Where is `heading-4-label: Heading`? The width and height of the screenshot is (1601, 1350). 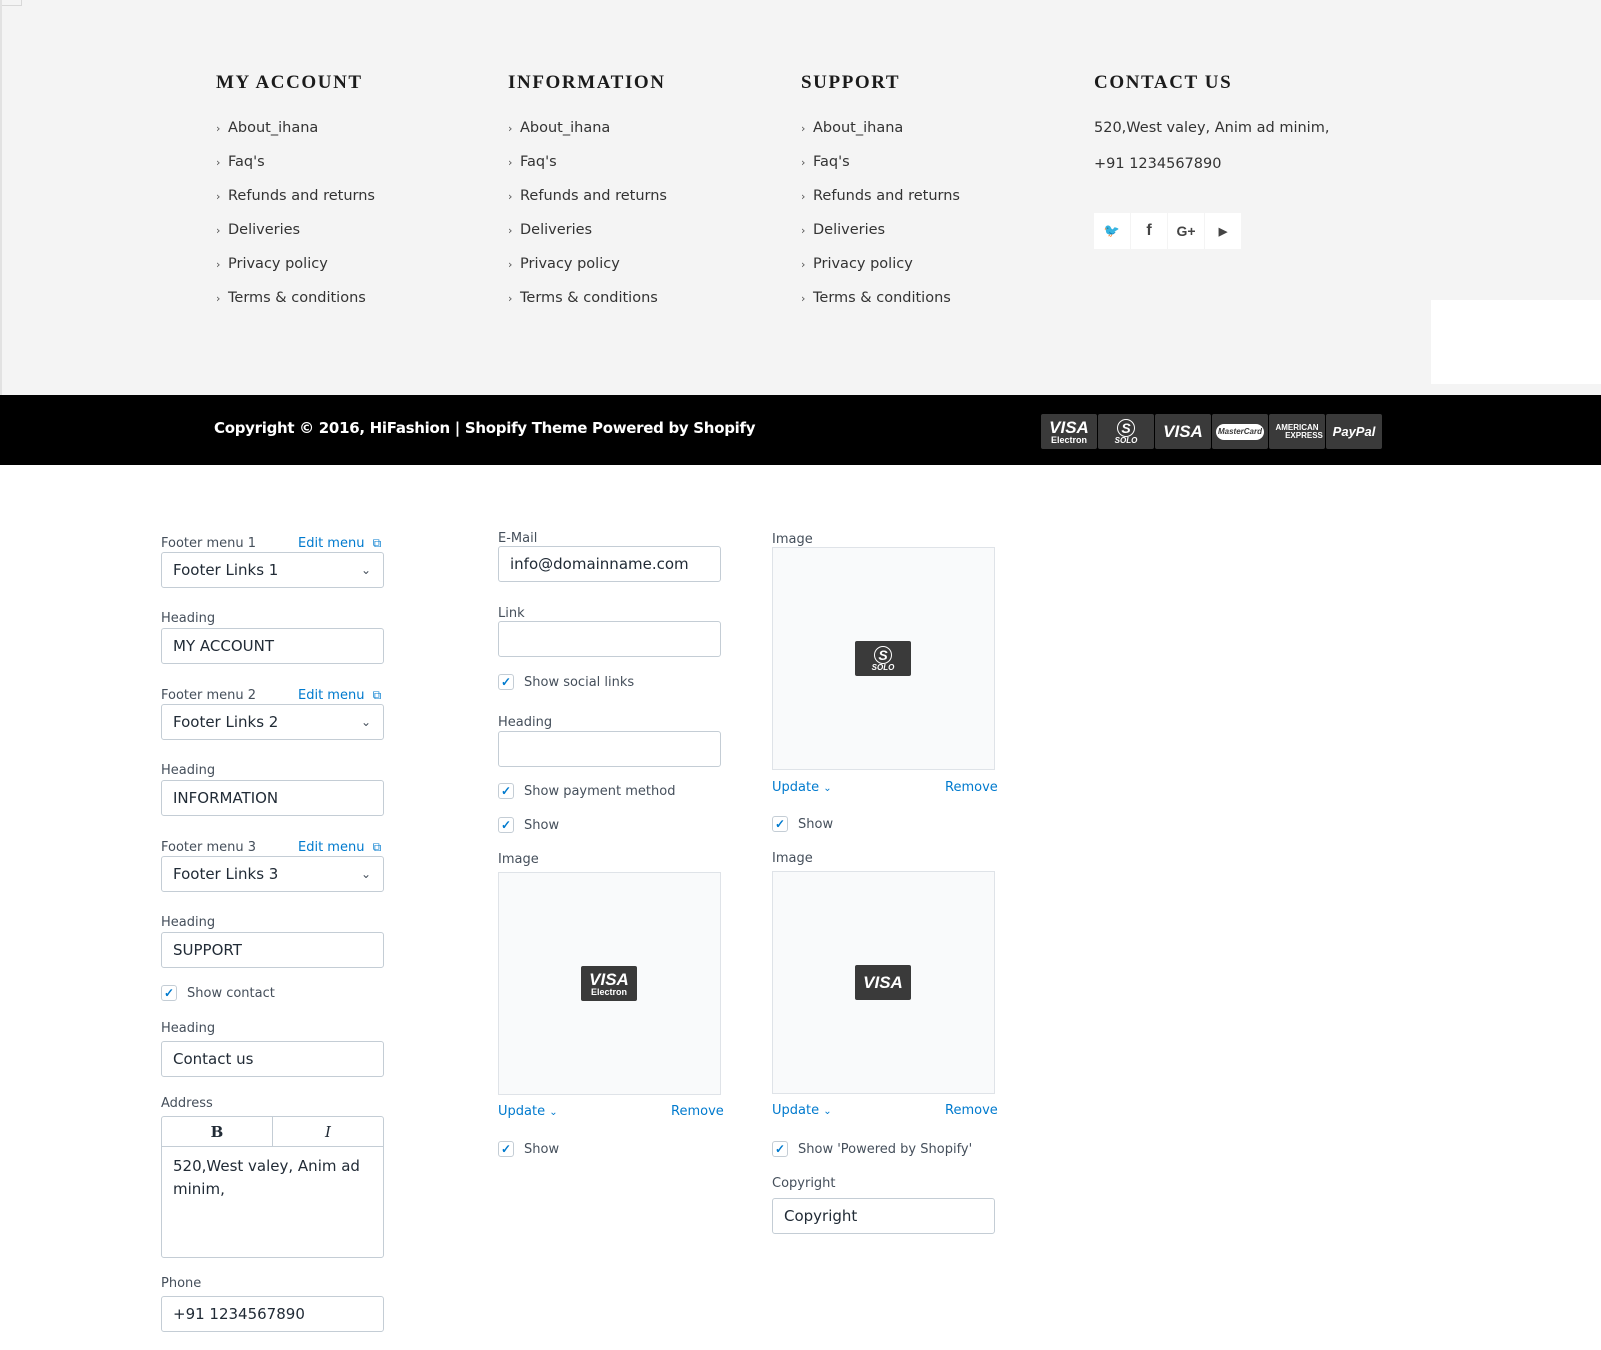 heading-4-label: Heading is located at coordinates (188, 1028).